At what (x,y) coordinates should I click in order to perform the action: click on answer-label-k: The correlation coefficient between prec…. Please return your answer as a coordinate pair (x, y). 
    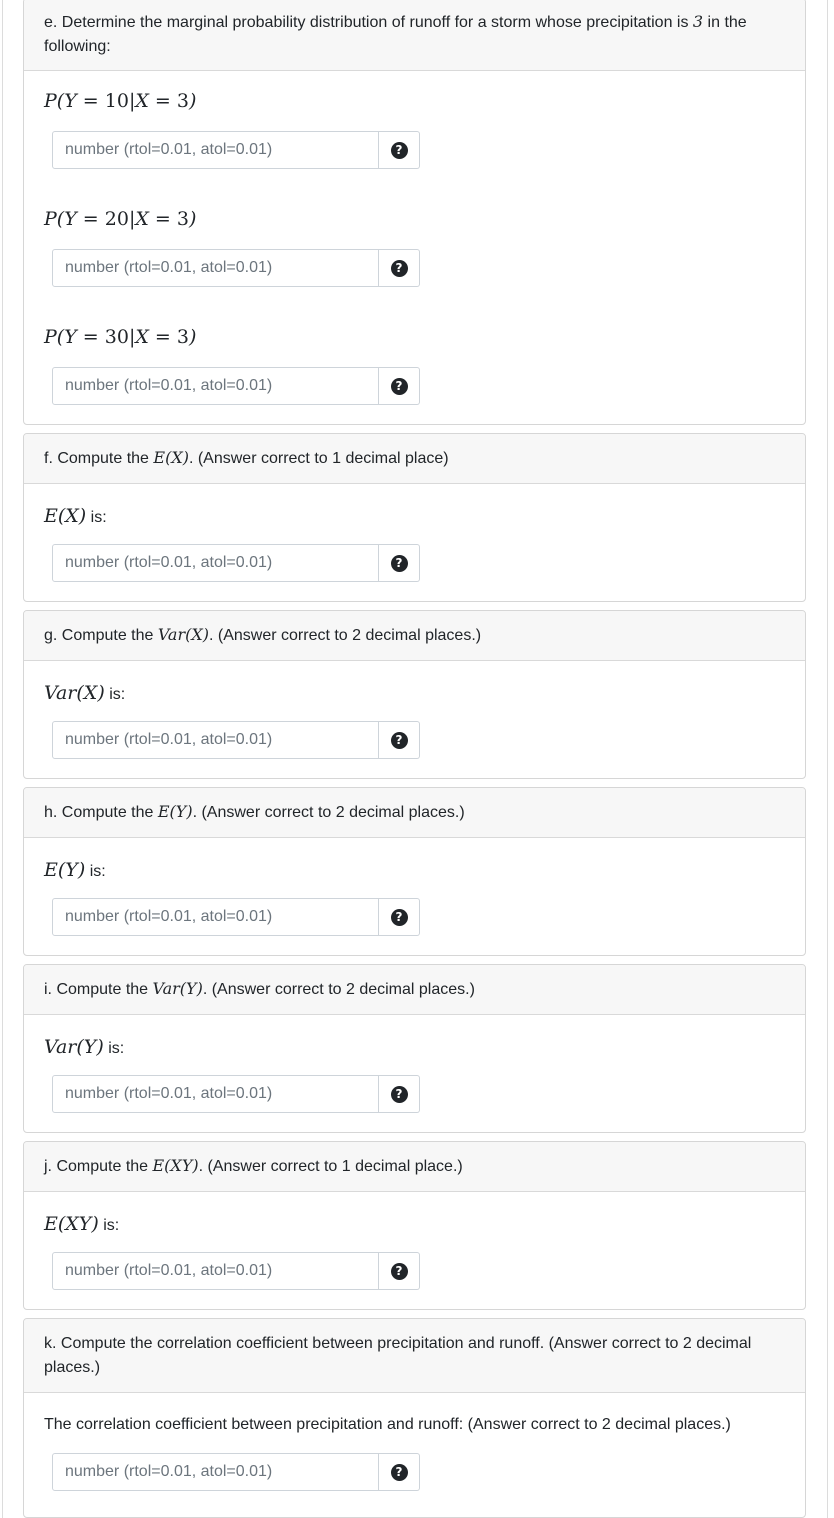
    Looking at the image, I should click on (387, 1424).